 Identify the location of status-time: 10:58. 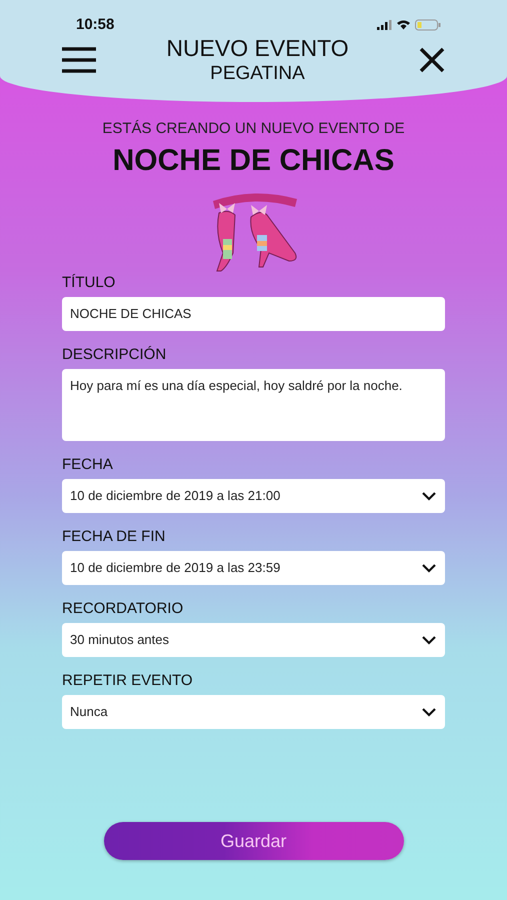
(95, 25).